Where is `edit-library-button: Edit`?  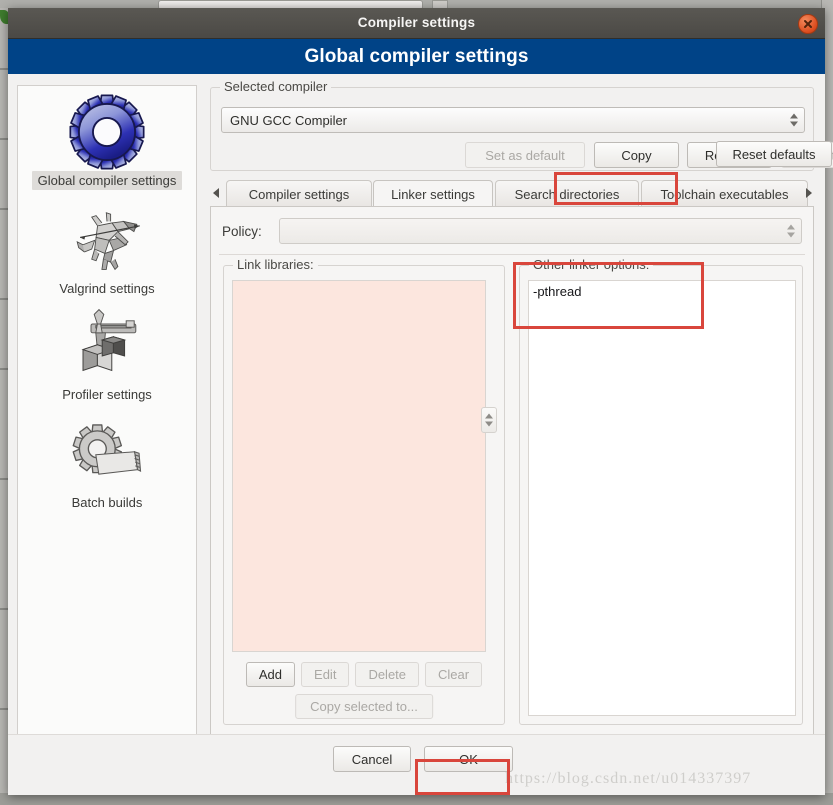
edit-library-button: Edit is located at coordinates (325, 674).